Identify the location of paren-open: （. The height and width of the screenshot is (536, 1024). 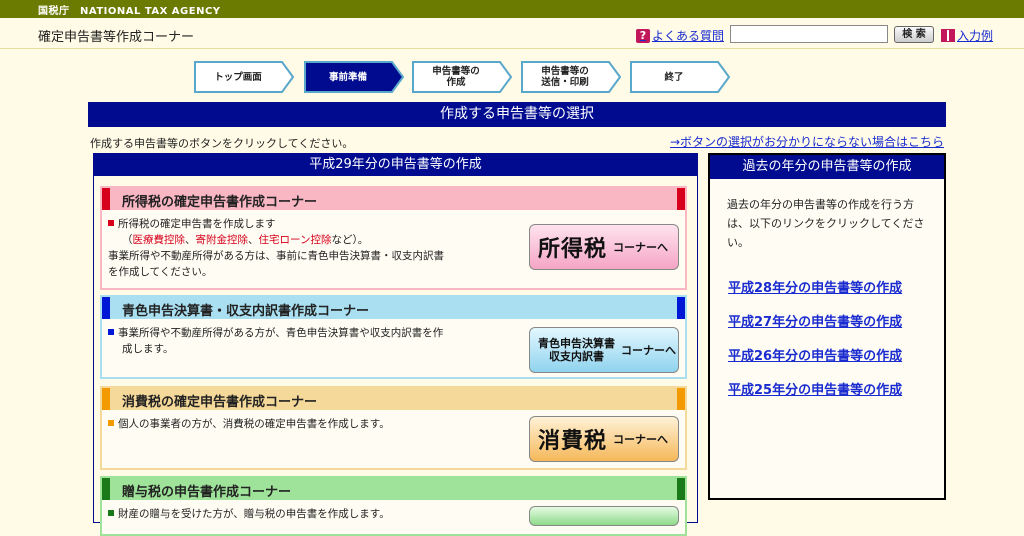
(127, 240).